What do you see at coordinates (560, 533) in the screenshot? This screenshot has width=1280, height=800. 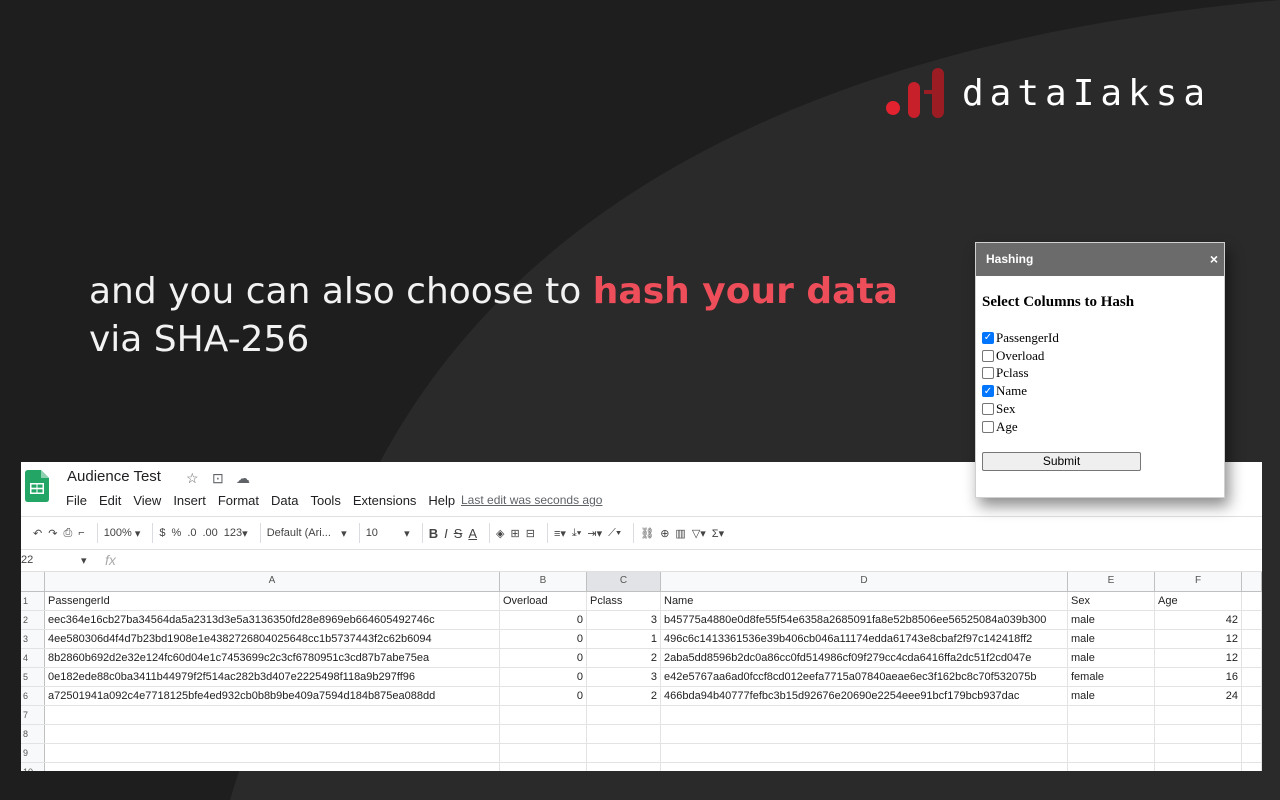 I see `horizontal-align-icon: ≡▾` at bounding box center [560, 533].